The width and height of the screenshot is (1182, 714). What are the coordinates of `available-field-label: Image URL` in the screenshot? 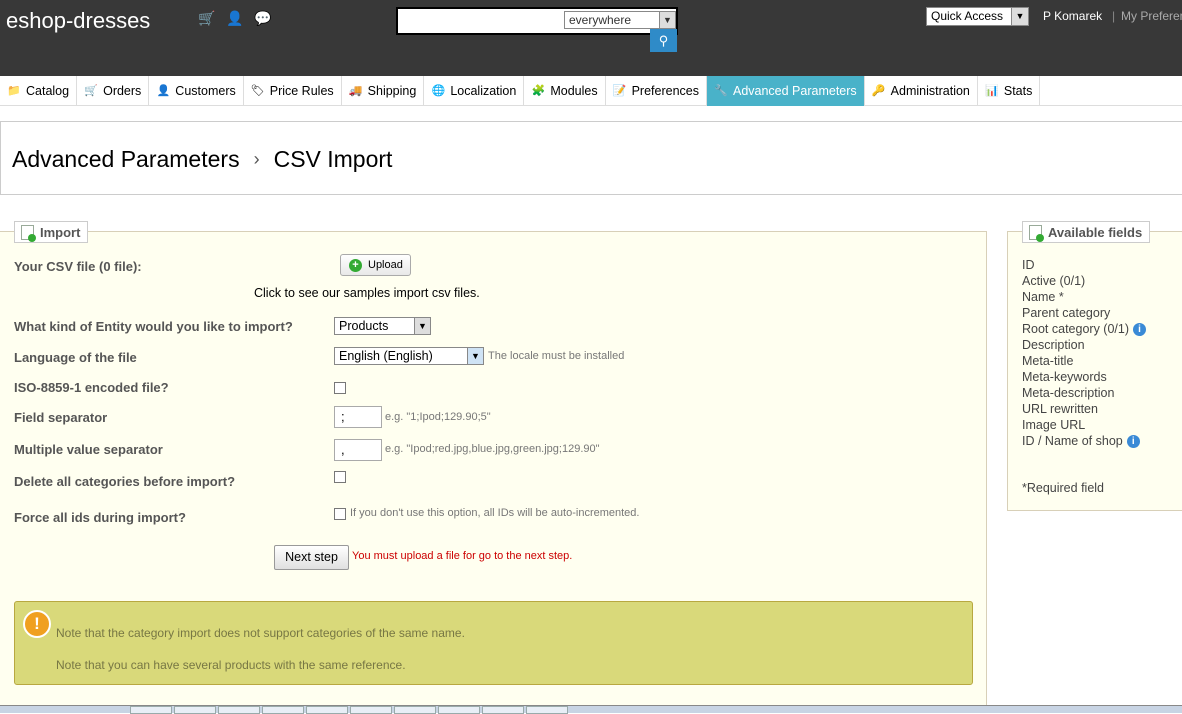 It's located at (1054, 425).